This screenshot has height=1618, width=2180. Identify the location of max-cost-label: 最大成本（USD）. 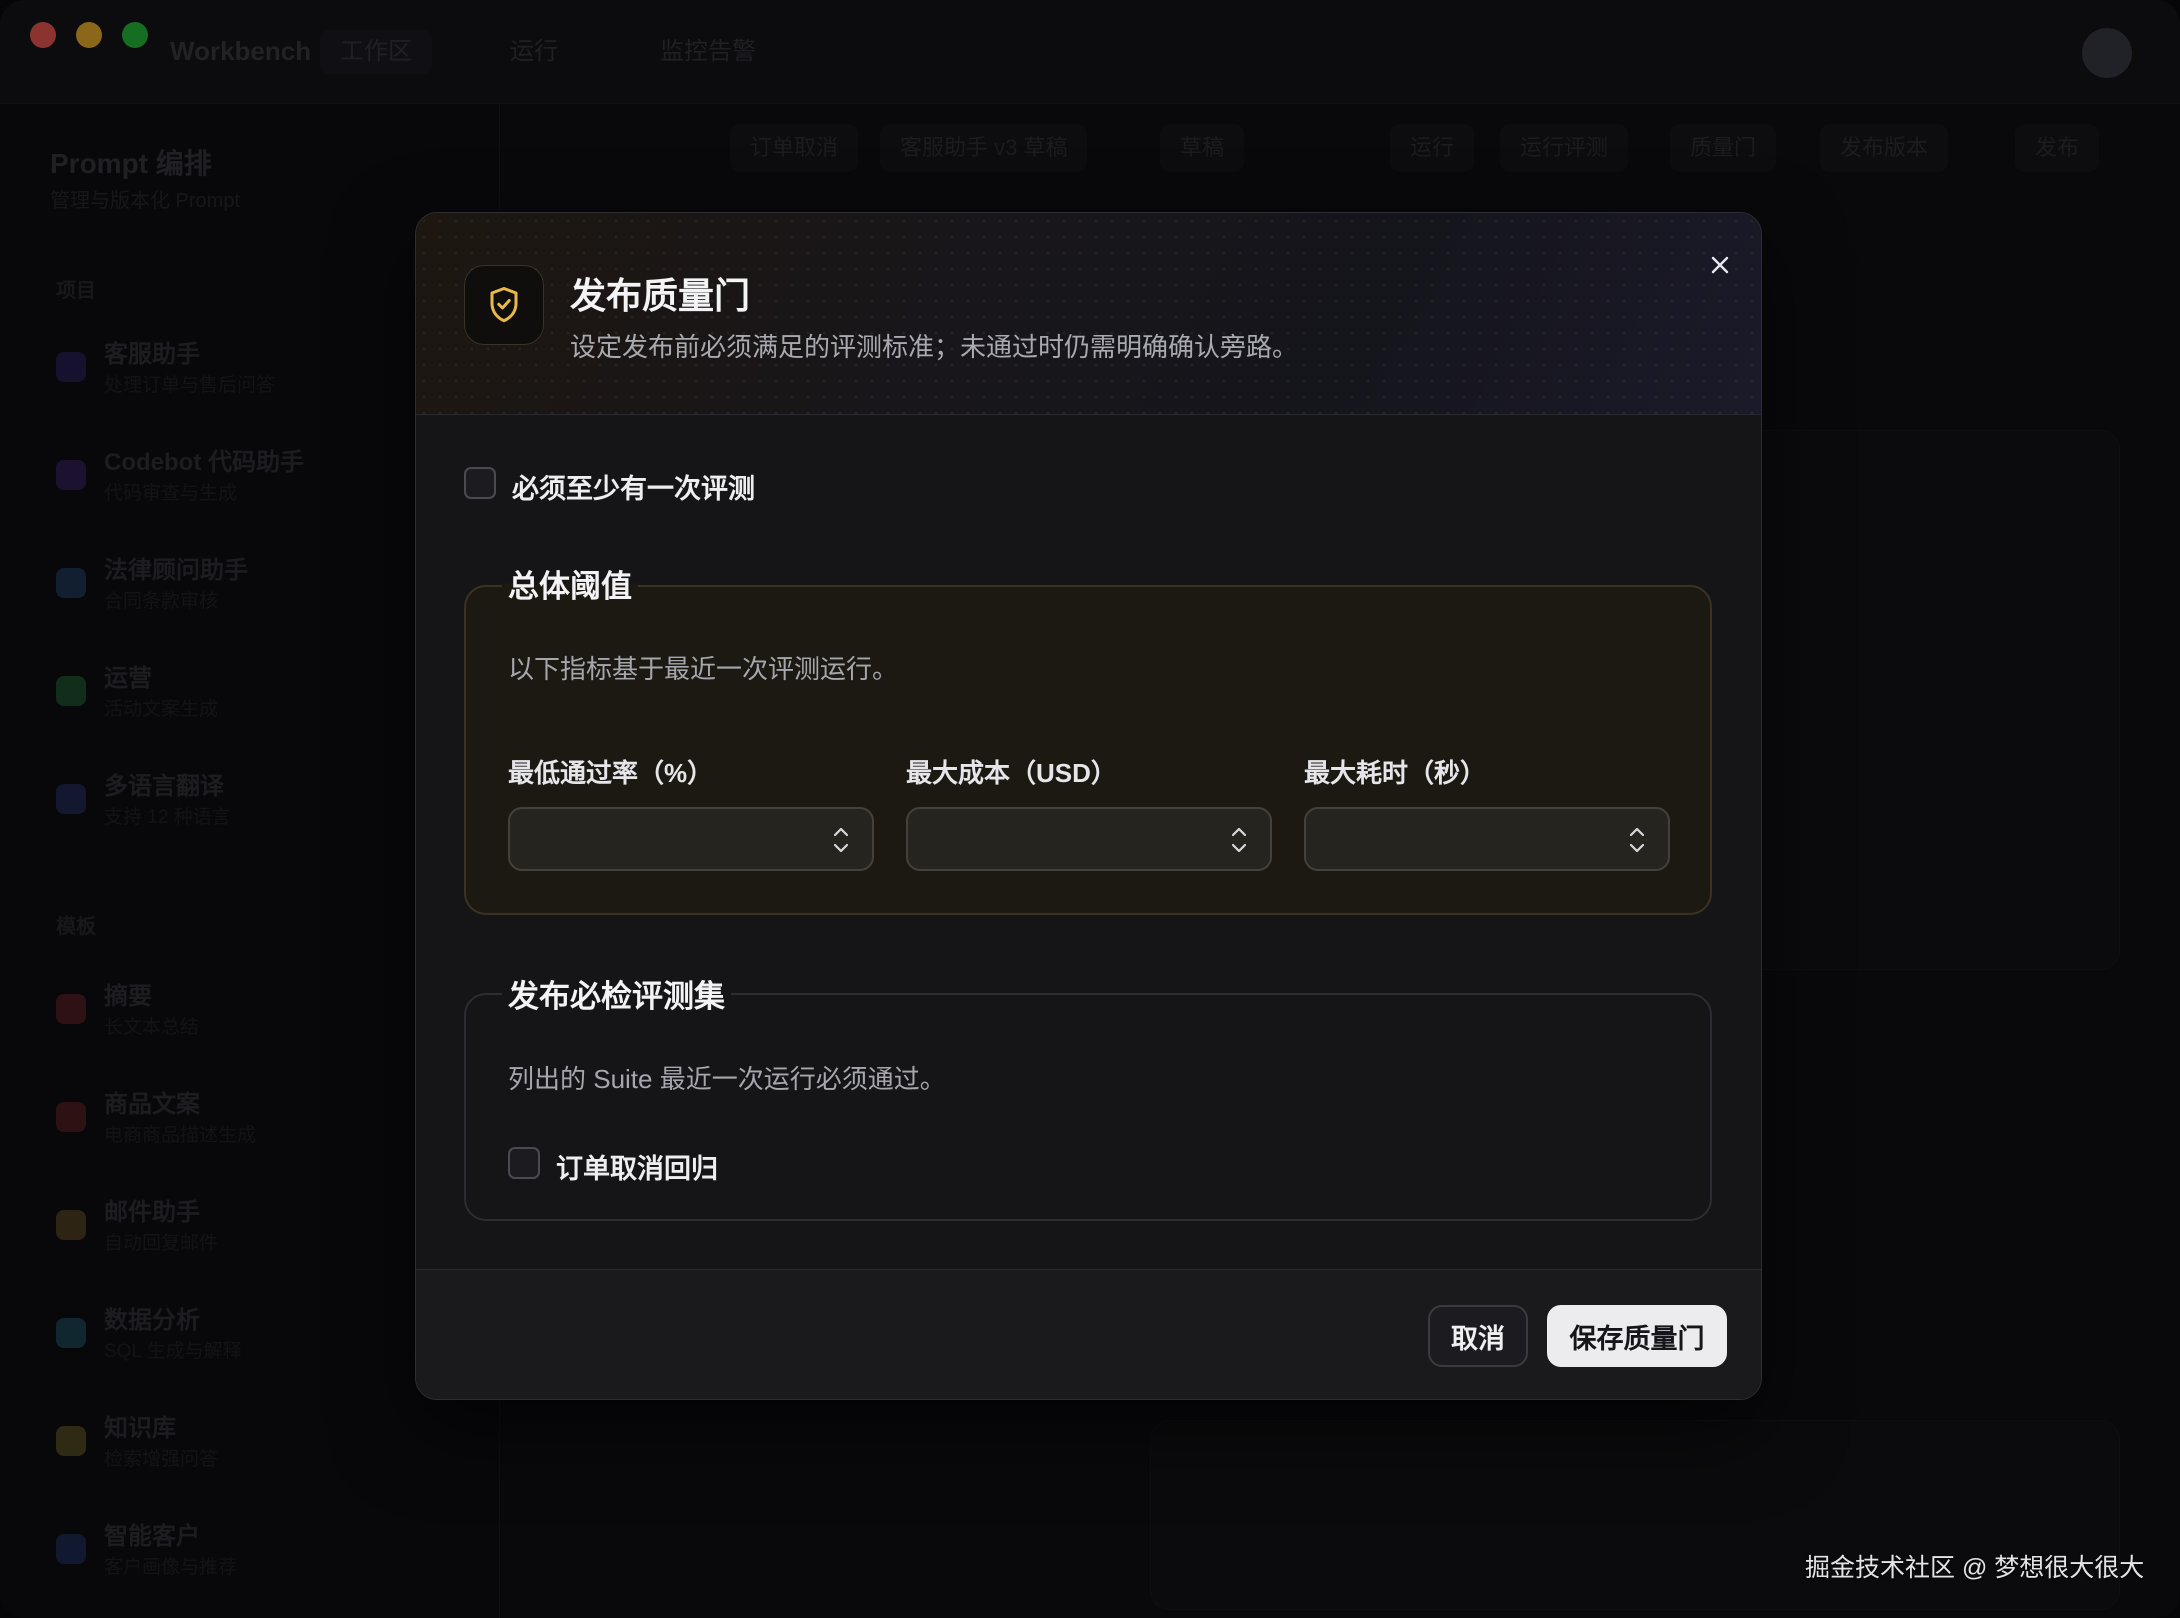
(1011, 773).